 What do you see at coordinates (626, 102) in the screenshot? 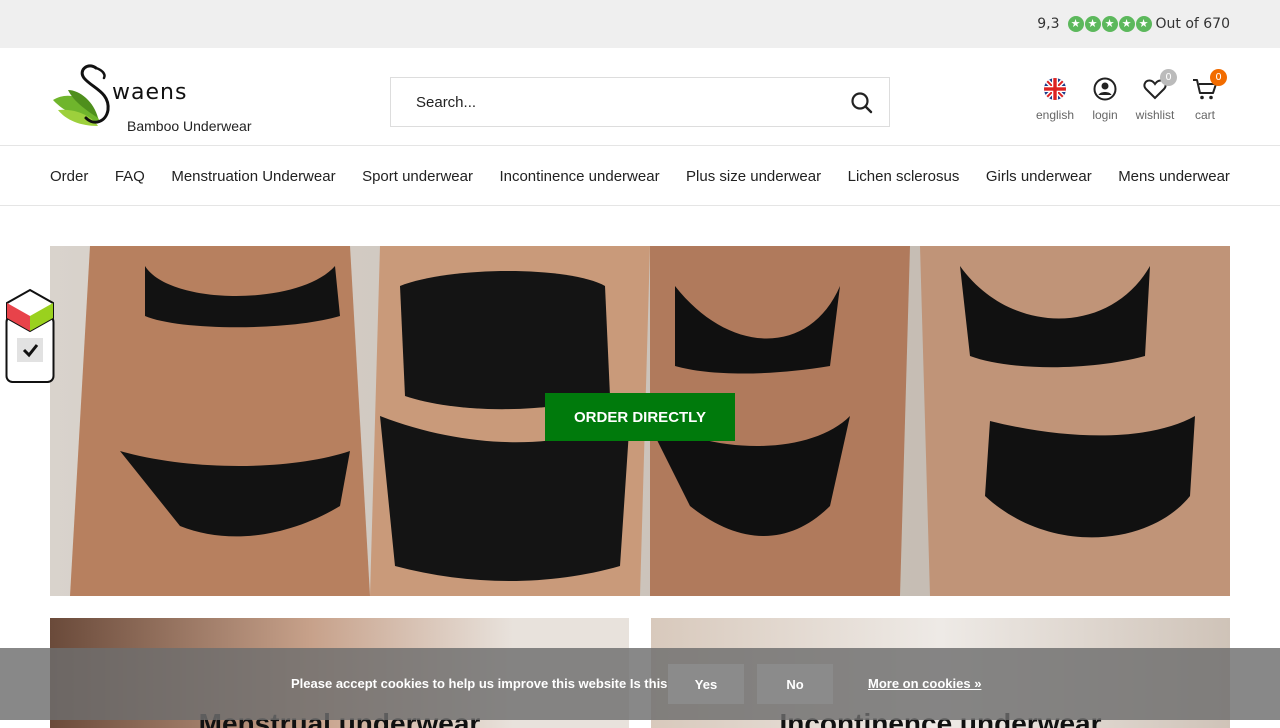
I see `search-input` at bounding box center [626, 102].